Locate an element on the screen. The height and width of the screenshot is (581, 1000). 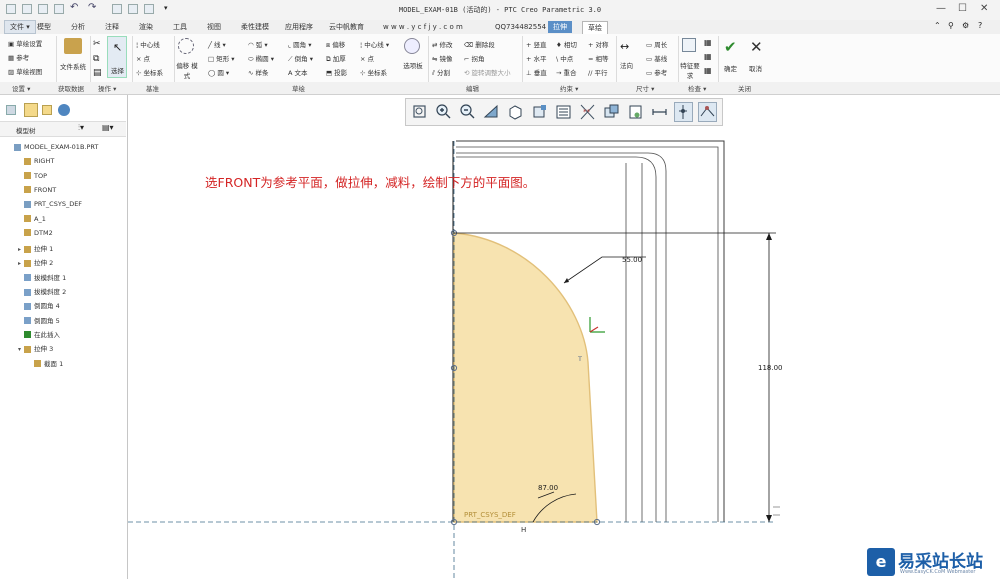
symmetric-constraint-button: + 对称 is located at coordinates (598, 44).